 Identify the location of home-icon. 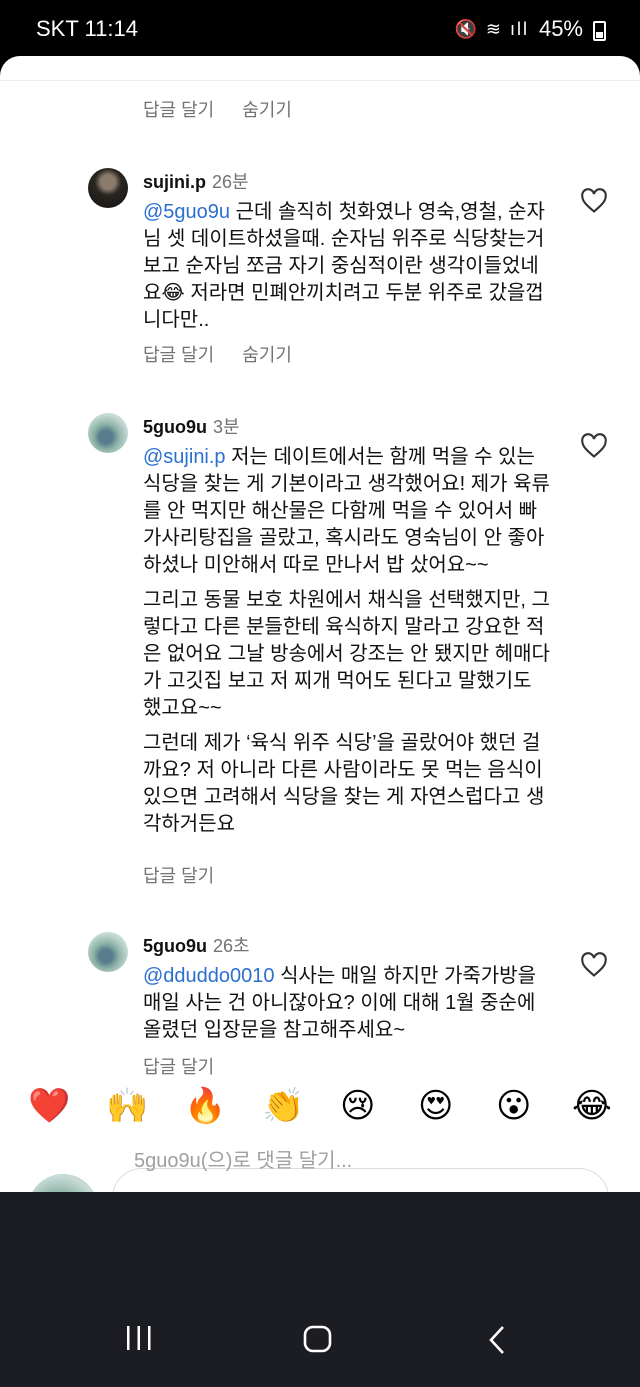
(318, 1339).